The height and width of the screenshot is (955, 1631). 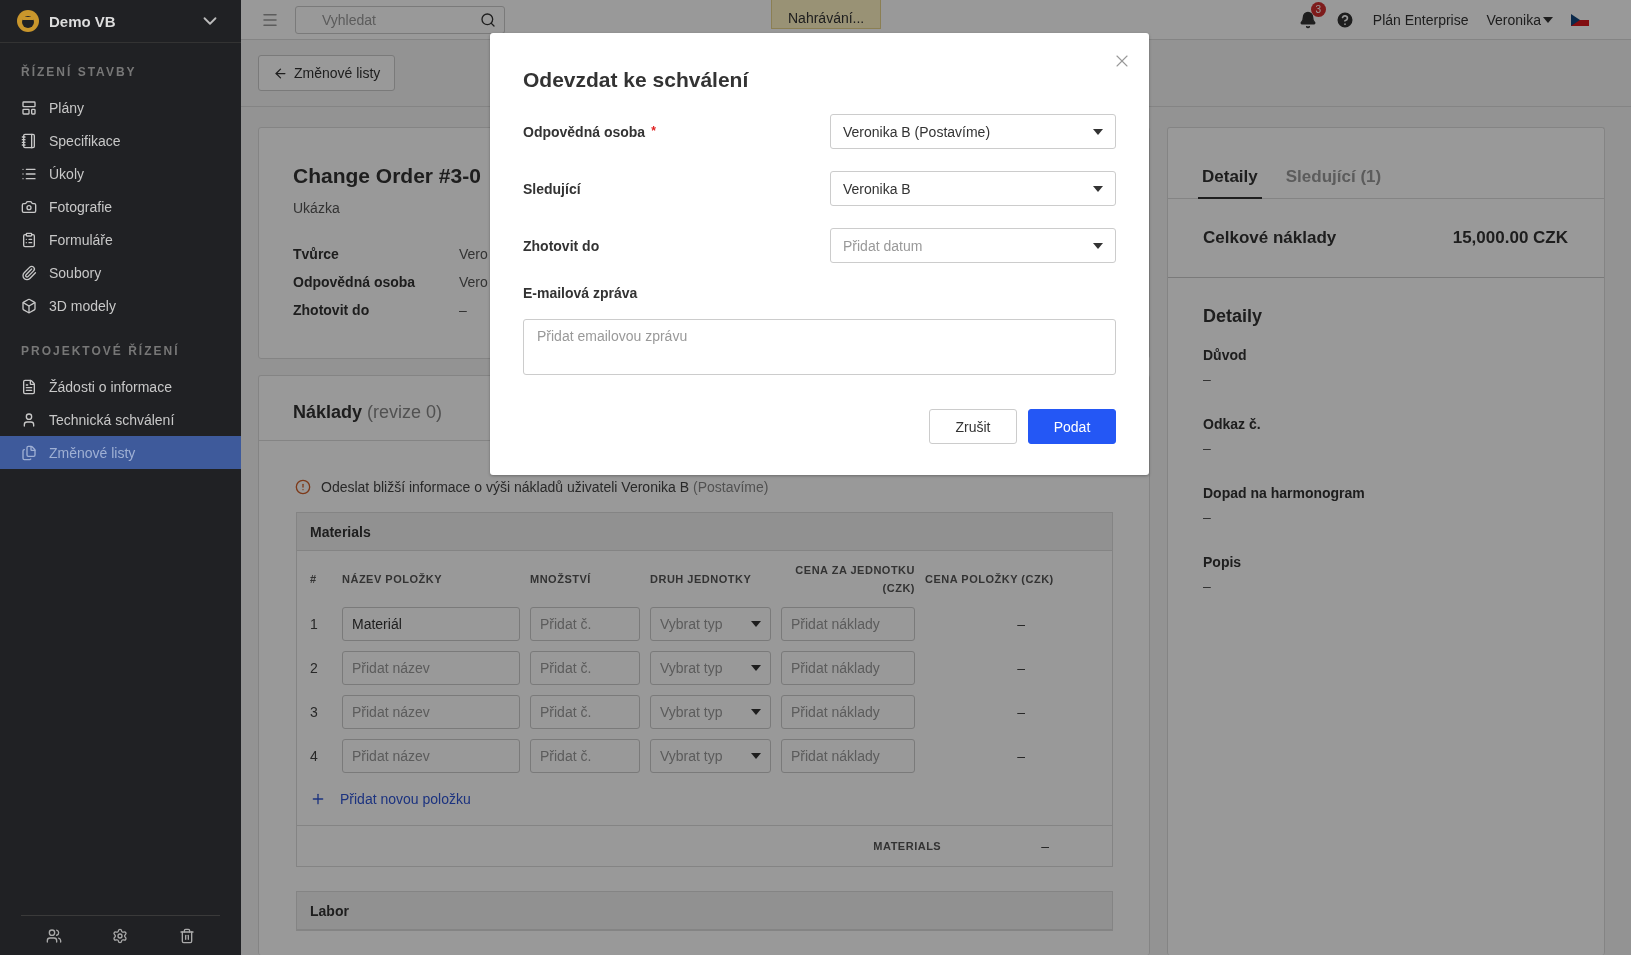 What do you see at coordinates (29, 239) in the screenshot?
I see `clipboard-icon` at bounding box center [29, 239].